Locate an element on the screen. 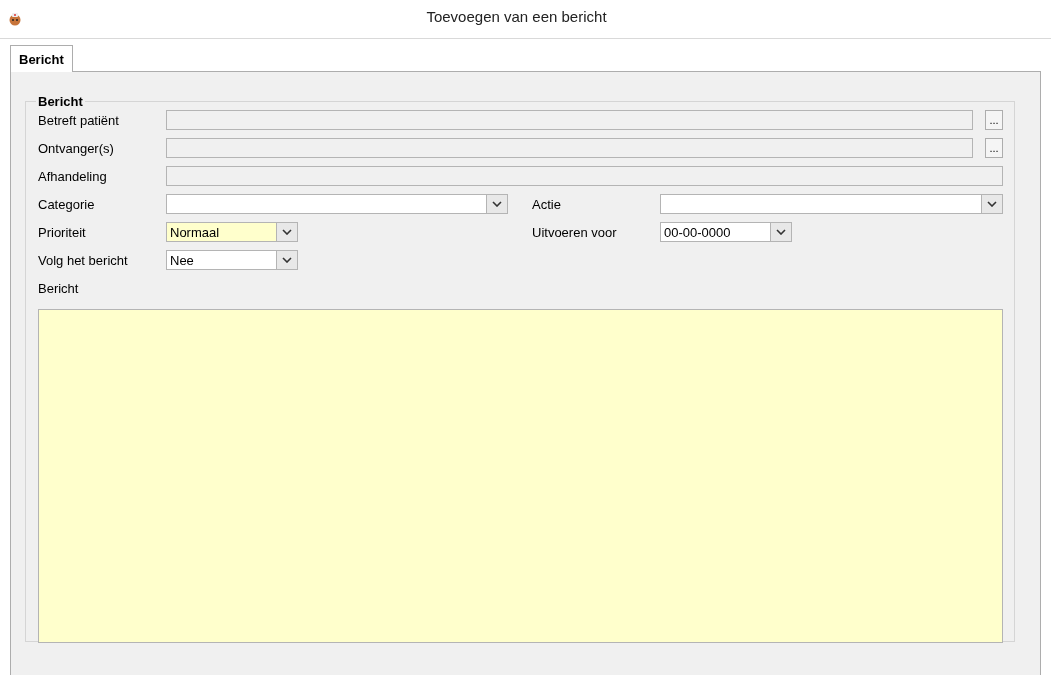 The image size is (1051, 675). mascot-icon is located at coordinates (15, 19).